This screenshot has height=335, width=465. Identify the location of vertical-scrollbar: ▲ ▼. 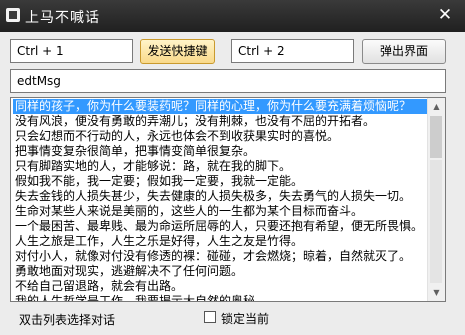
(436, 199).